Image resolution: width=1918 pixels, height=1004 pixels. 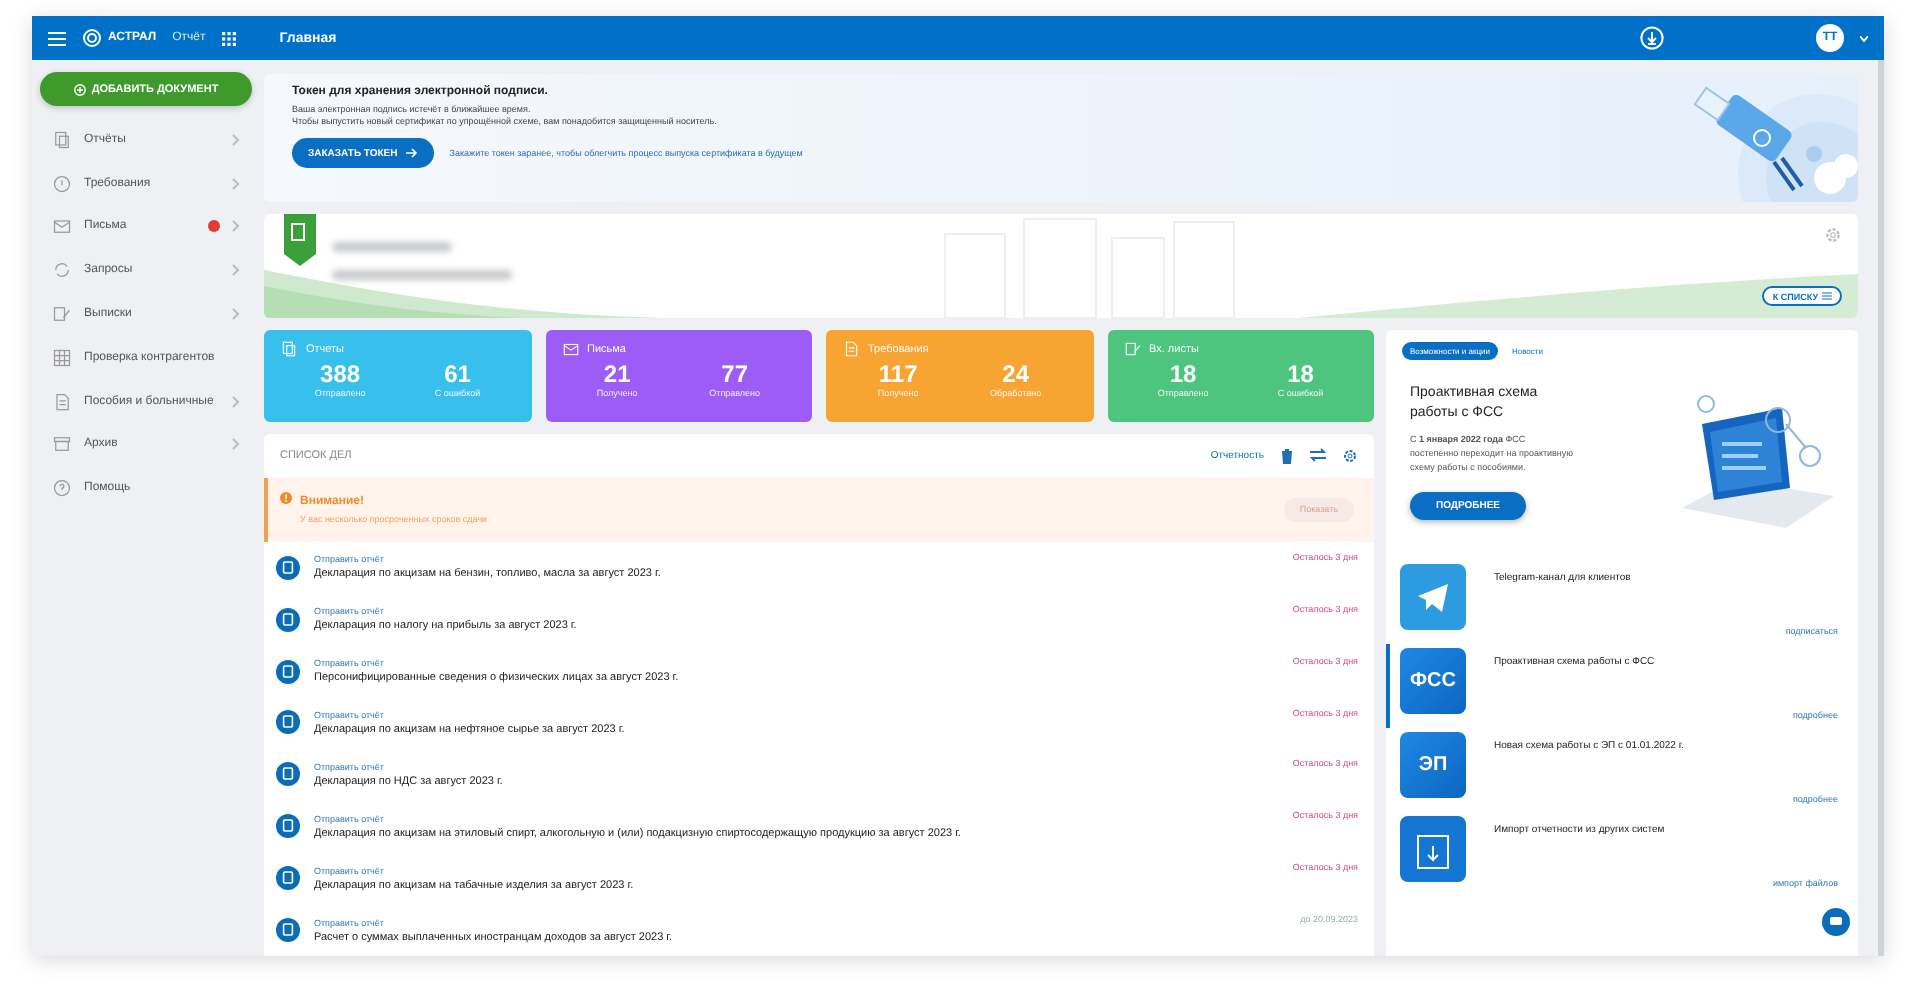 What do you see at coordinates (1433, 681) in the screenshot?
I see `news-tile: ФСС` at bounding box center [1433, 681].